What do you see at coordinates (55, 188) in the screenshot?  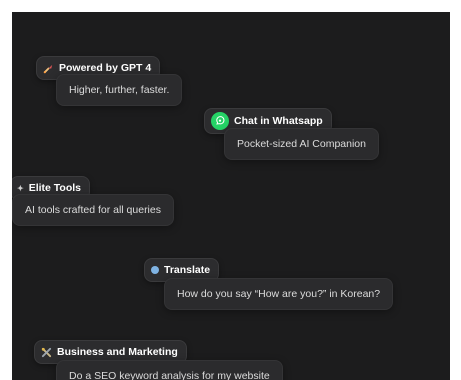 I see `tag-label: Elite Tools` at bounding box center [55, 188].